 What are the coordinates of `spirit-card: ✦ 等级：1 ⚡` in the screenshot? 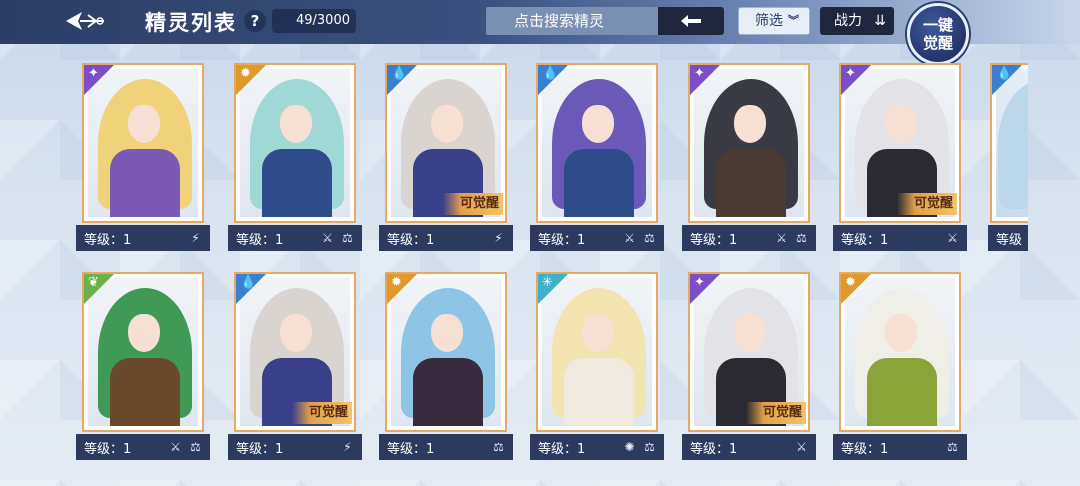 It's located at (146, 157).